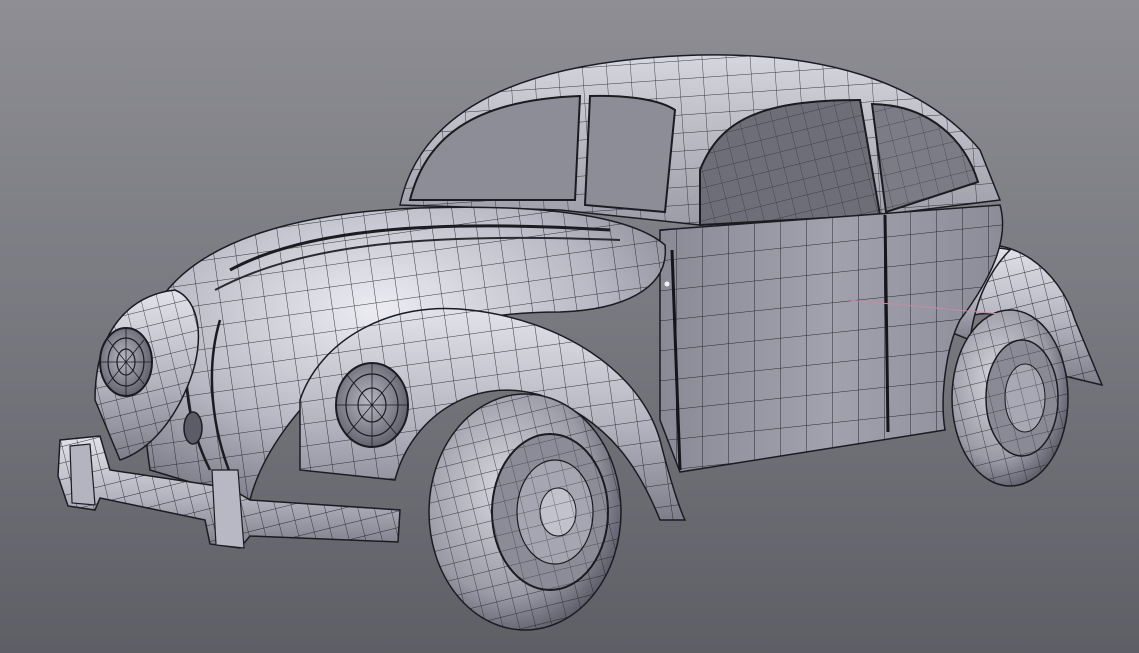  I want to click on rear-wheel, so click(1010, 398).